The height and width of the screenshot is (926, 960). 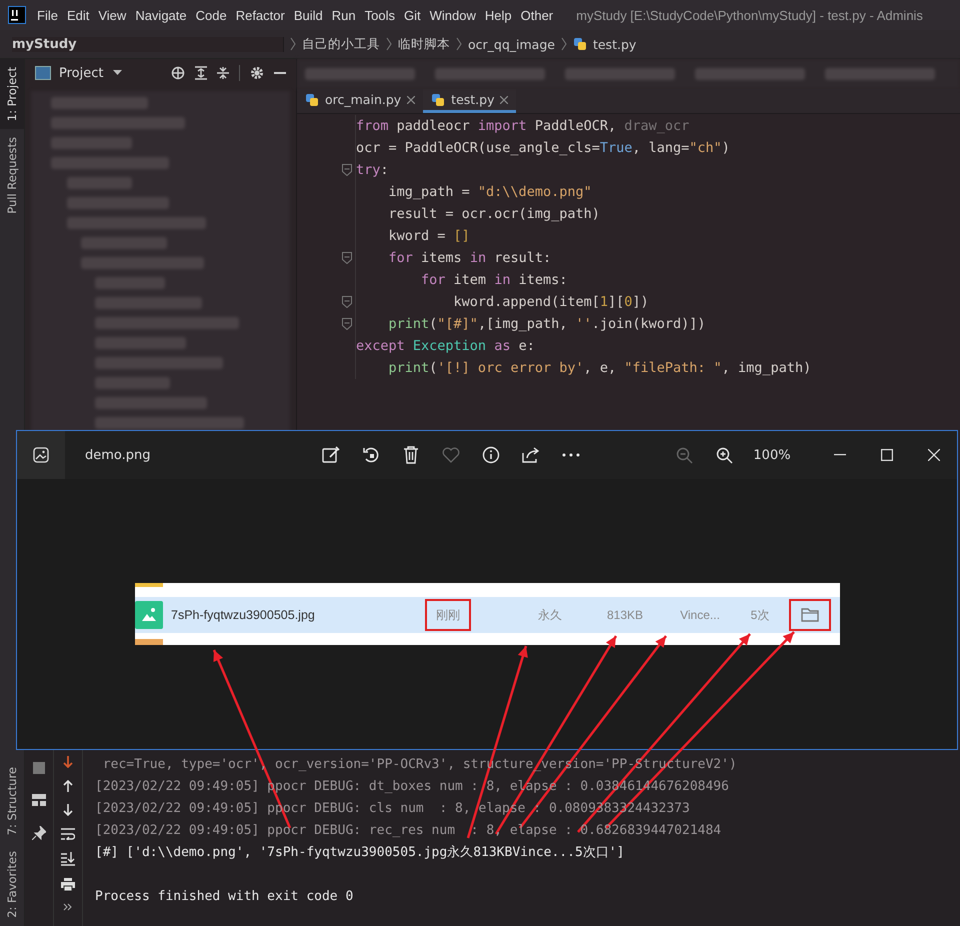 I want to click on menu-item: Navigate, so click(x=161, y=15).